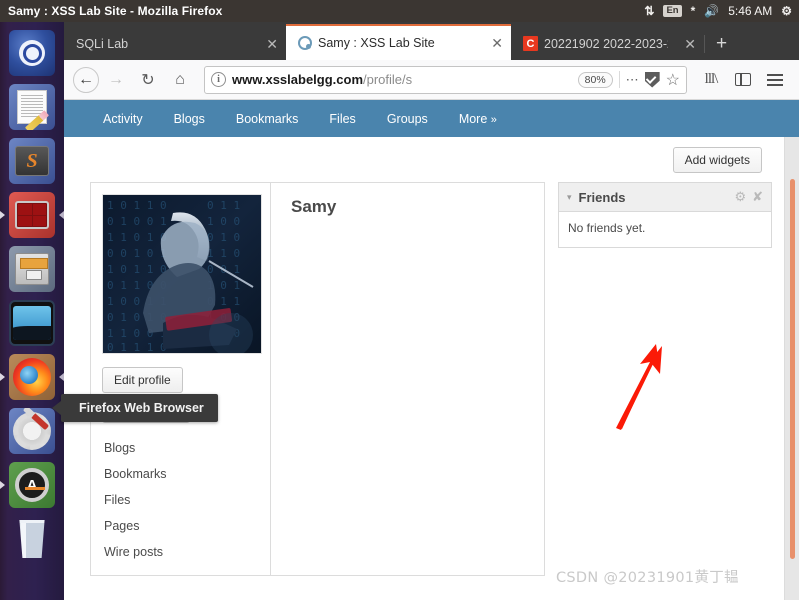  Describe the element at coordinates (721, 43) in the screenshot. I see `new-tab-button: +` at that location.